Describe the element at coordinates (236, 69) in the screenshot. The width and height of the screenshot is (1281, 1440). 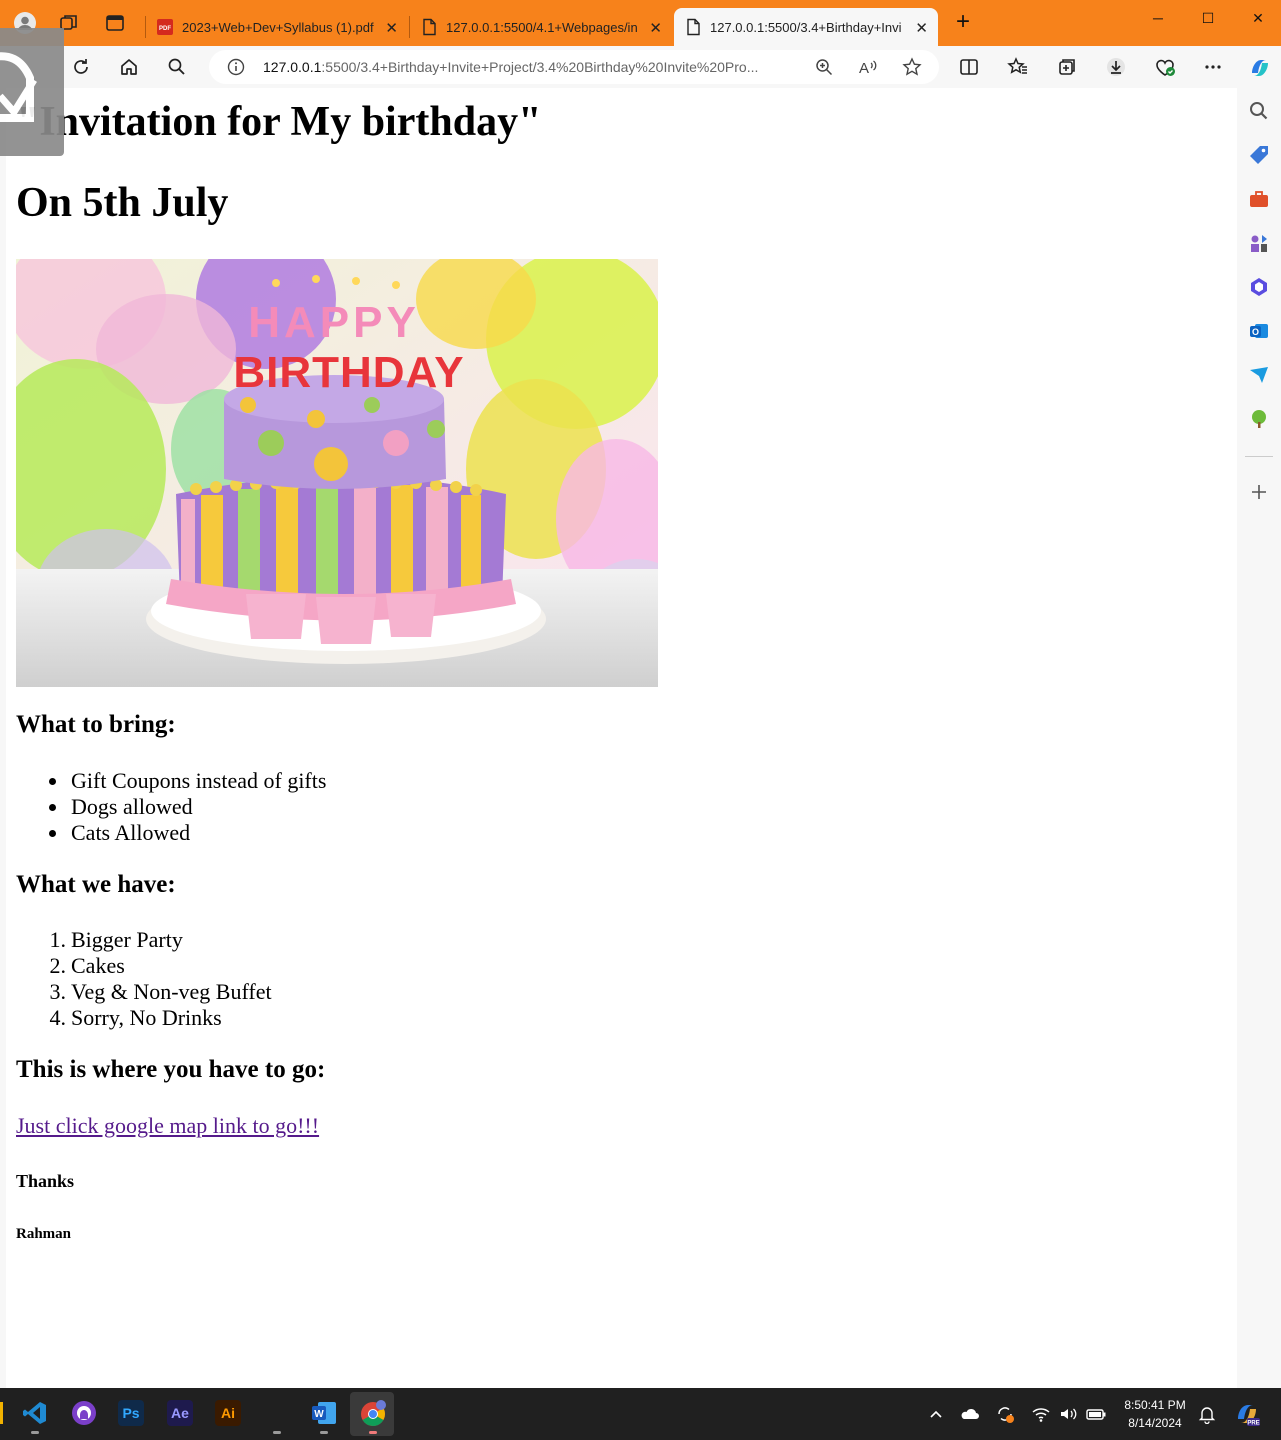
I see `site-info-icon` at that location.